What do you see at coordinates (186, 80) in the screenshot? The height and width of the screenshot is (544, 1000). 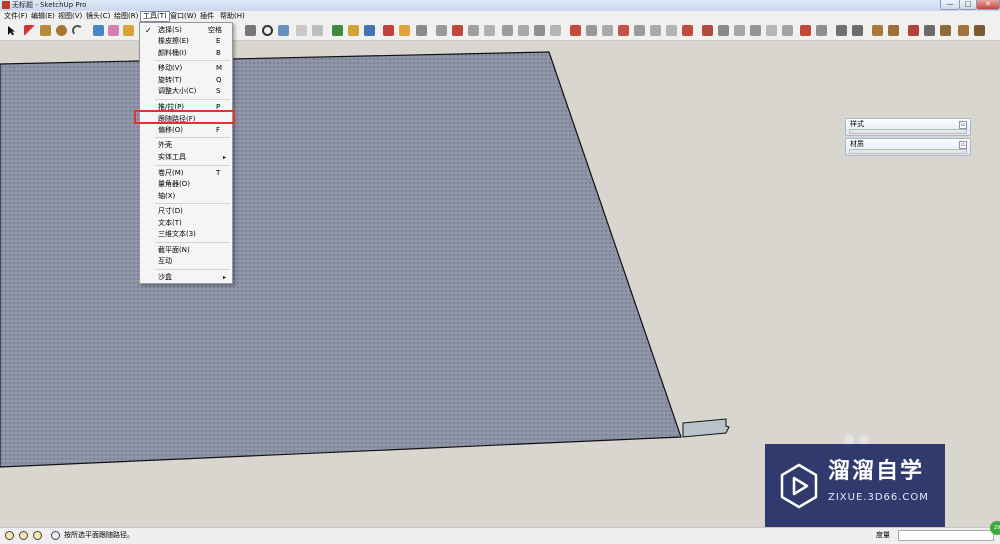 I see `tools-menu-item: 旋转(T) Q` at bounding box center [186, 80].